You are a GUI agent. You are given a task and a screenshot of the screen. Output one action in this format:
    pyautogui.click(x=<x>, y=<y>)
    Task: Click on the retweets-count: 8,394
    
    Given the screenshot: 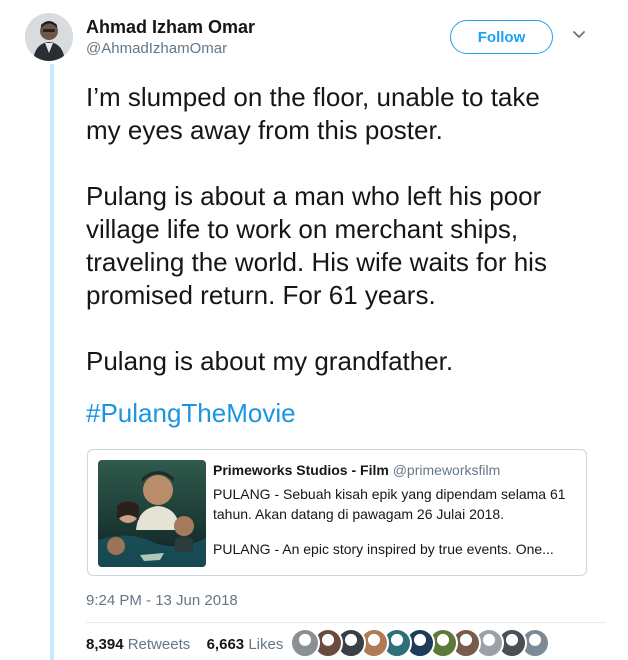 What is the action you would take?
    pyautogui.click(x=105, y=644)
    